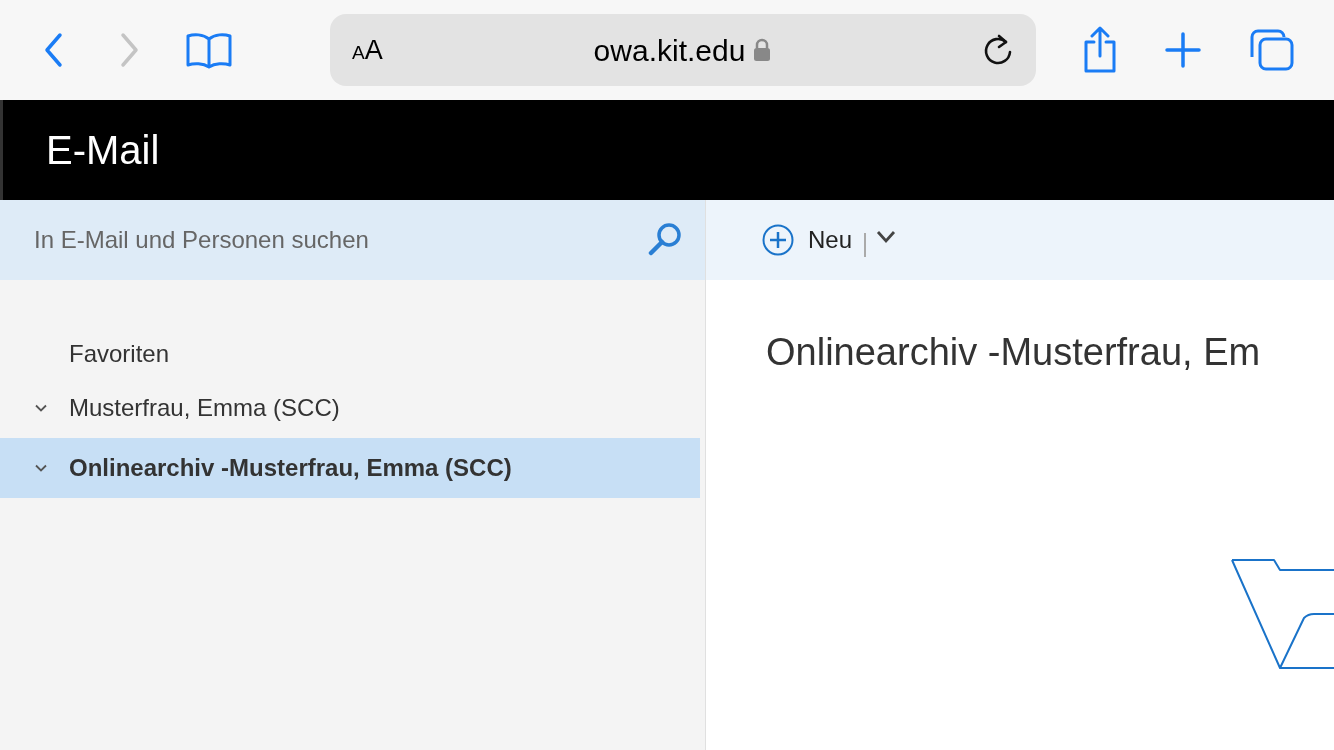 The image size is (1334, 750). Describe the element at coordinates (778, 240) in the screenshot. I see `plus-circle-icon` at that location.